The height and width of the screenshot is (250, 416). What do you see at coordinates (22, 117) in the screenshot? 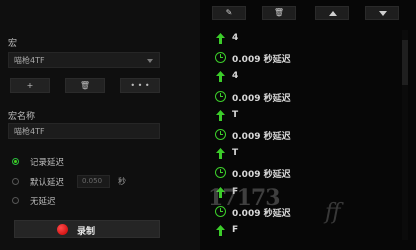
I see `macro-name-label: 宏名称` at bounding box center [22, 117].